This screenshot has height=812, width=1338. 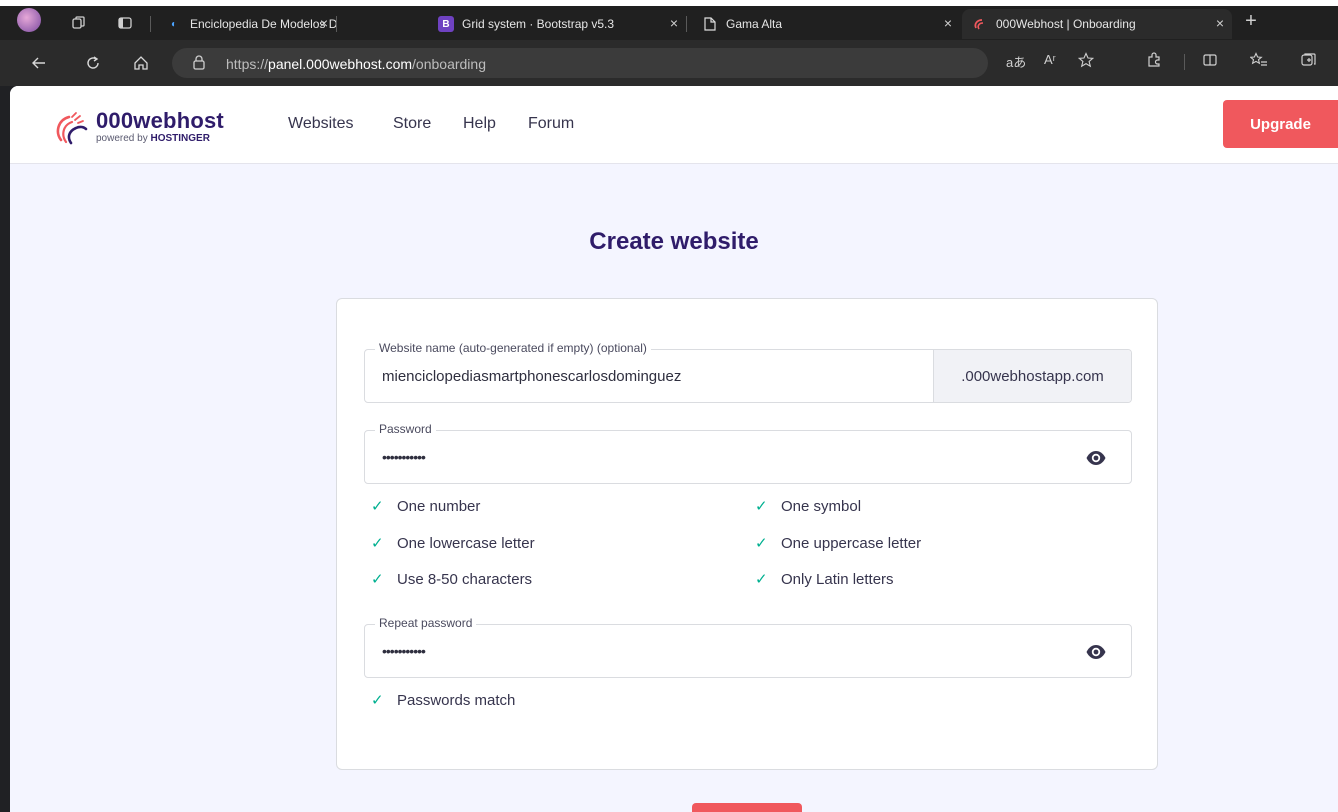 What do you see at coordinates (1154, 62) in the screenshot?
I see `extensions-icon` at bounding box center [1154, 62].